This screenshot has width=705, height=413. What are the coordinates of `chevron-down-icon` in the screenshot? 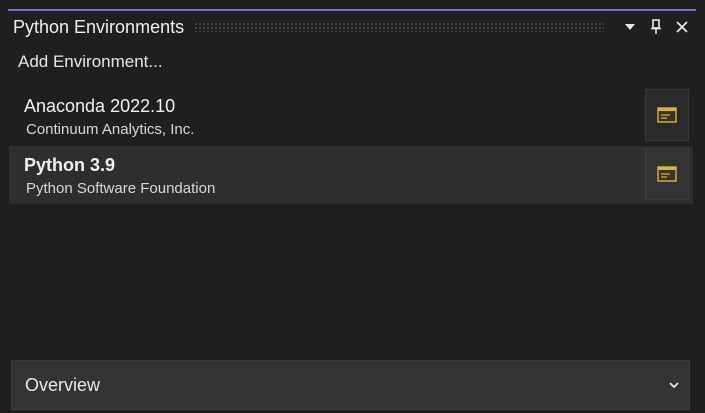 It's located at (674, 385).